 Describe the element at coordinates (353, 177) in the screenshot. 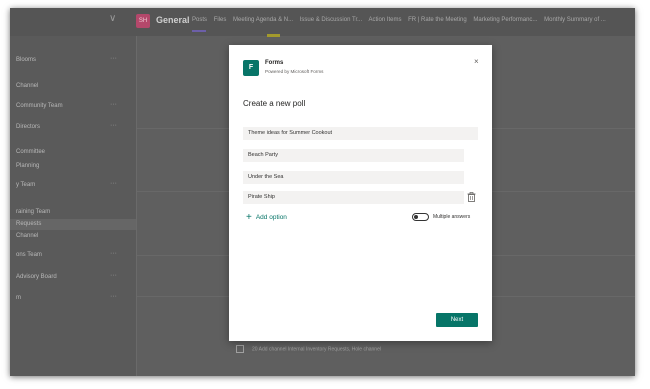

I see `poll-option-input: Under the Sea` at that location.